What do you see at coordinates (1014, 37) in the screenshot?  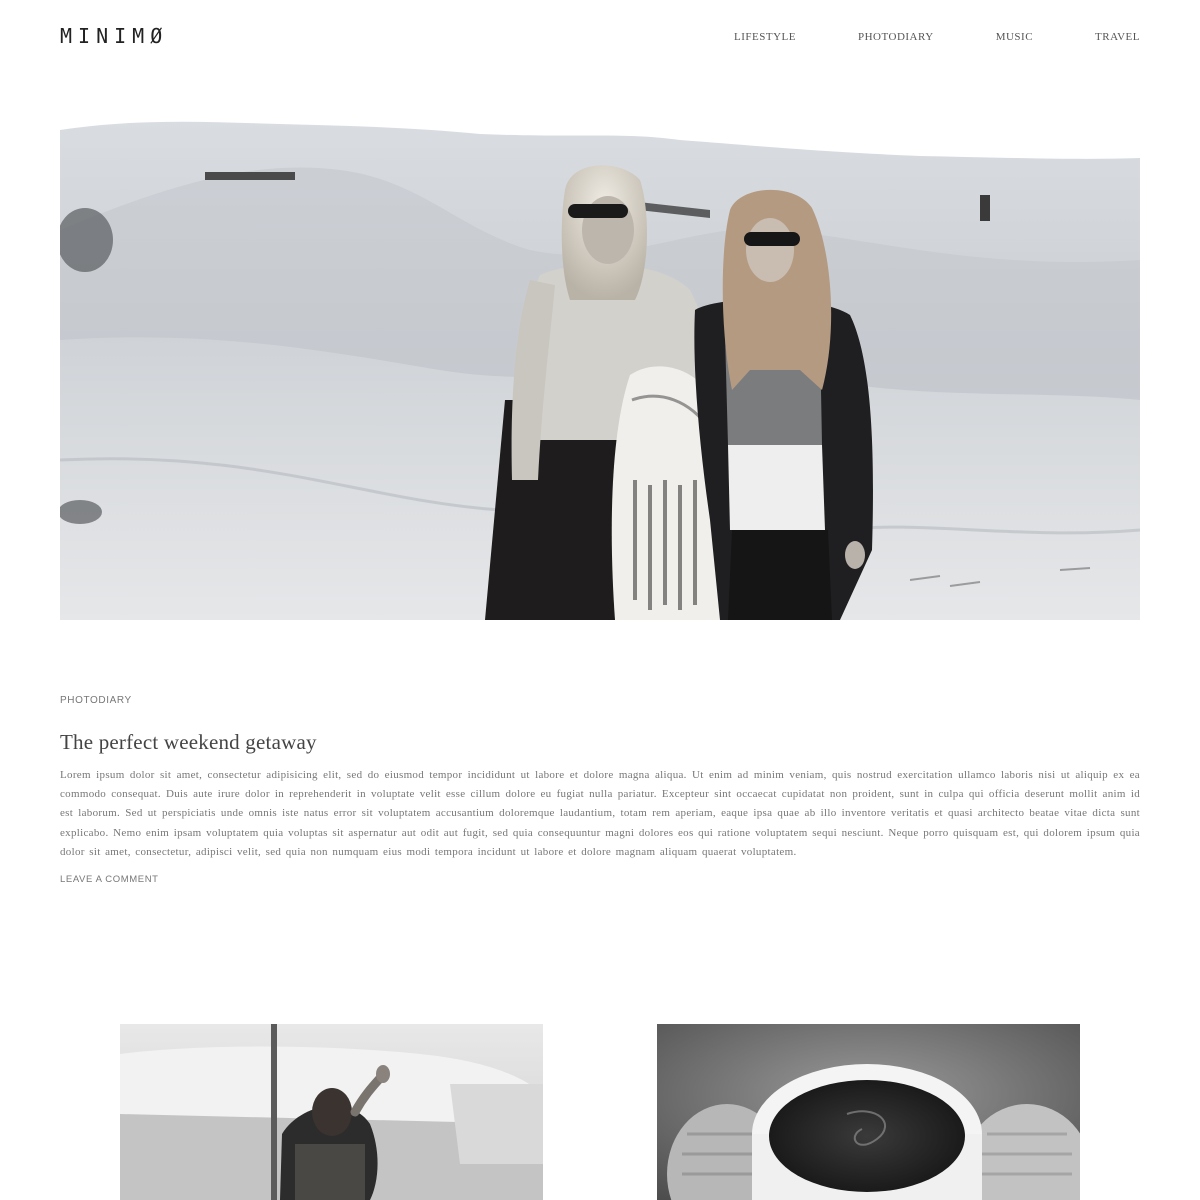 I see `nav-item-music: MUSIC` at bounding box center [1014, 37].